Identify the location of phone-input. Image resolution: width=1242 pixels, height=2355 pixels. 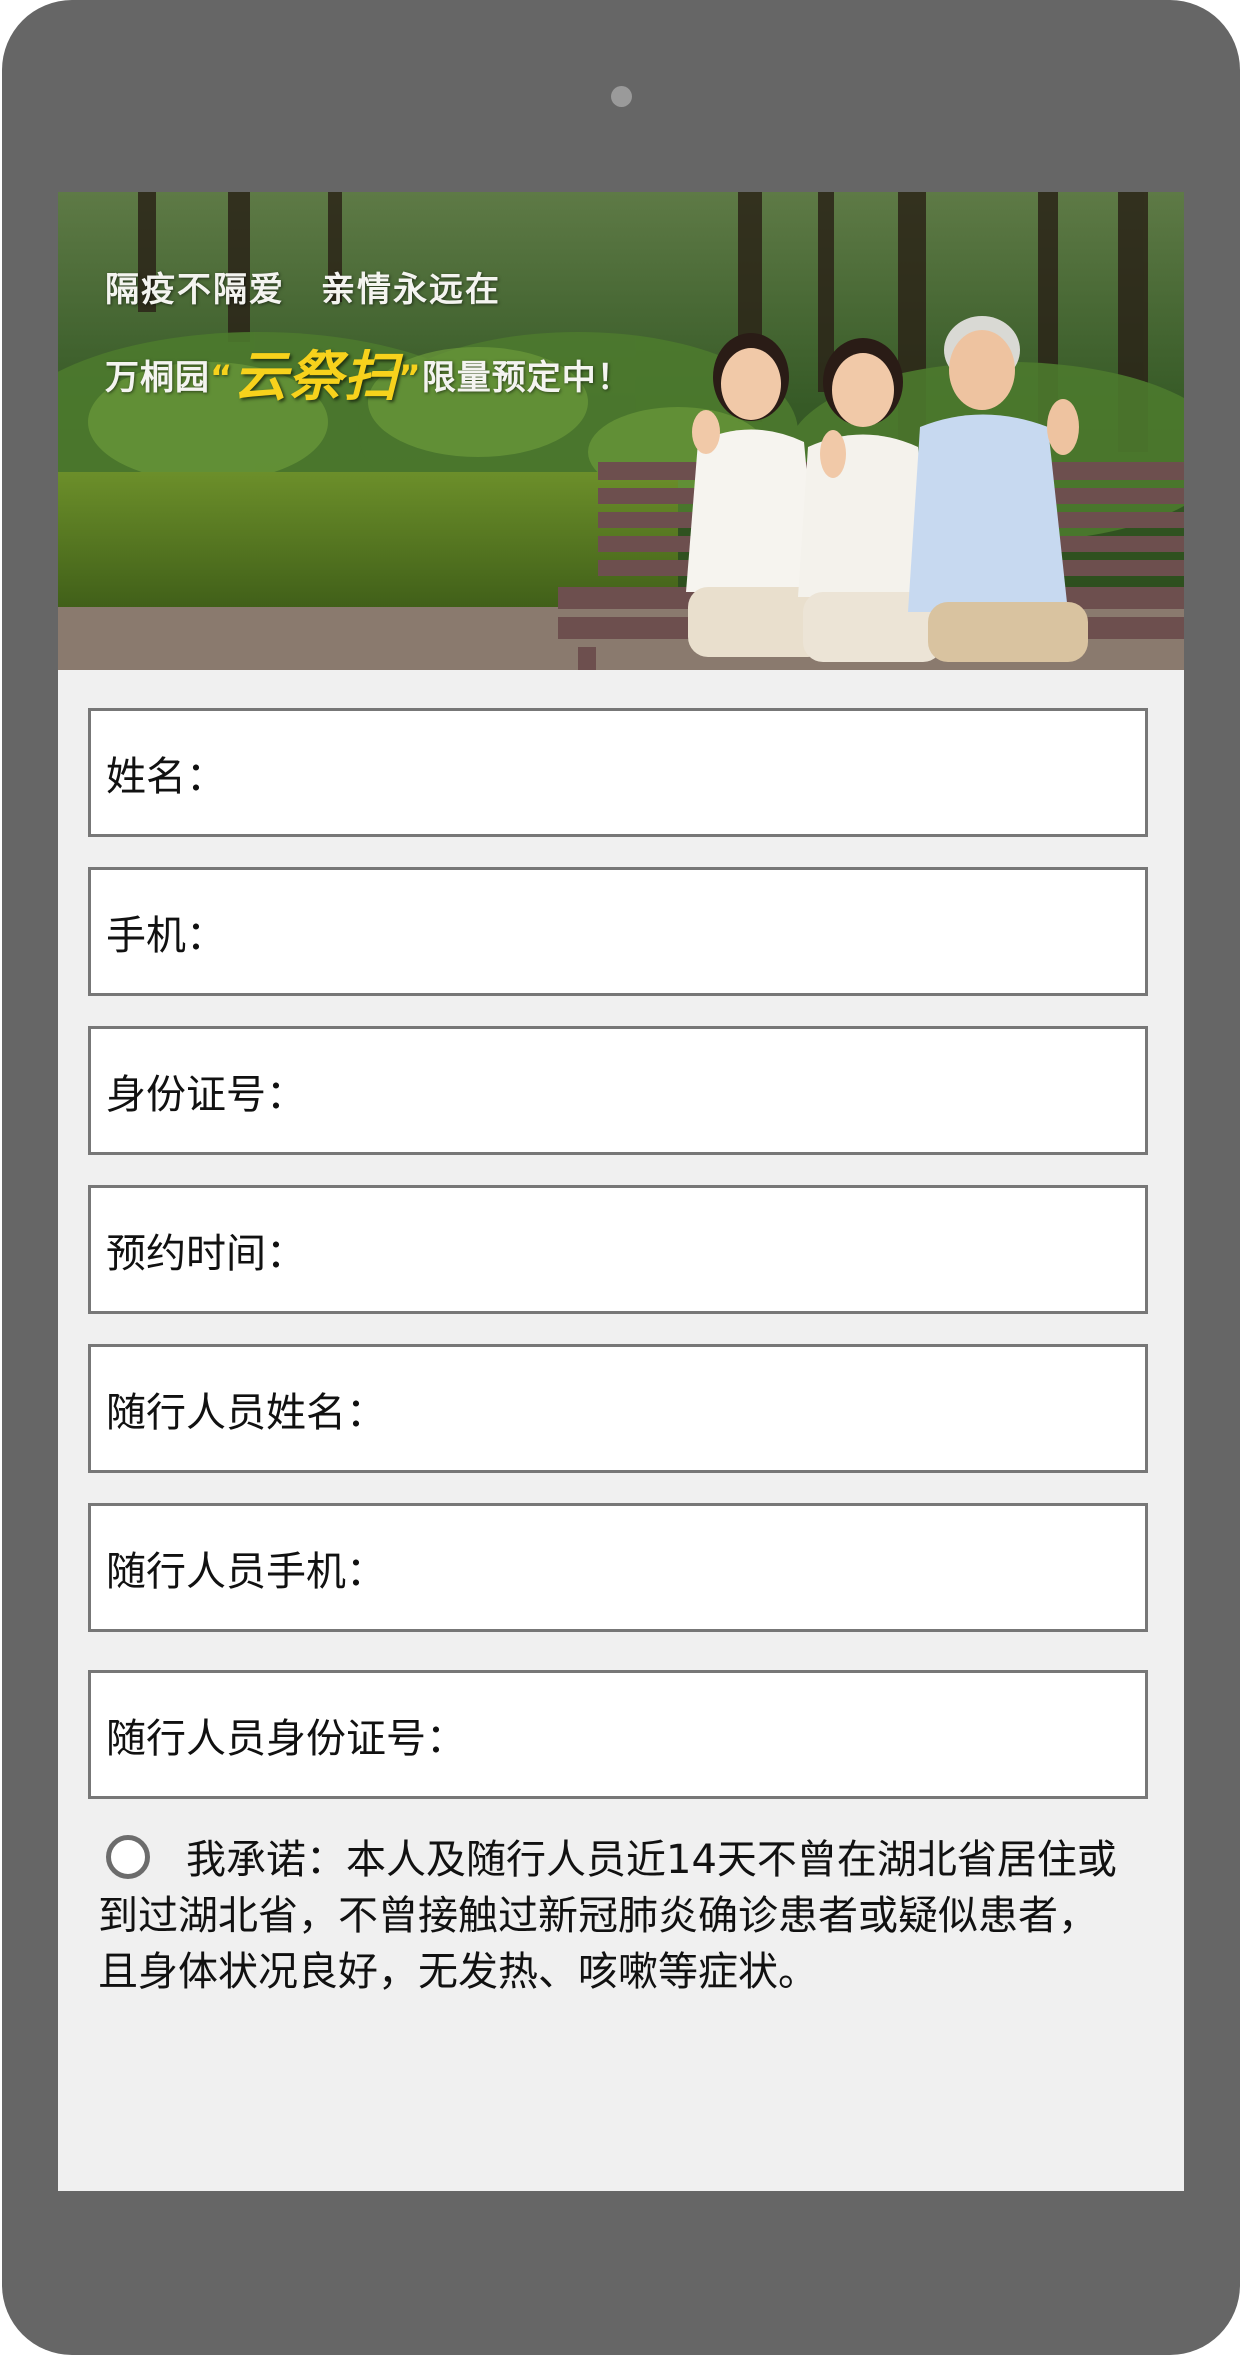
(680, 931).